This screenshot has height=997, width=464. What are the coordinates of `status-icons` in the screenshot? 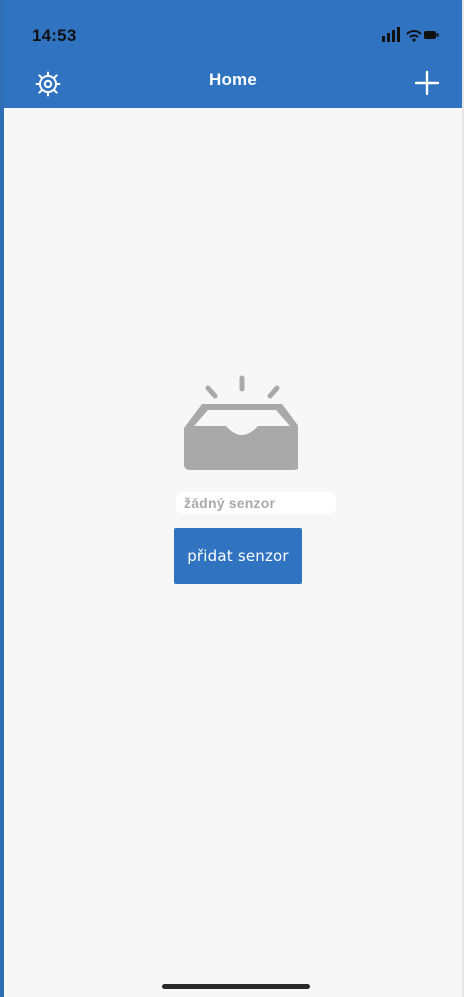 It's located at (410, 35).